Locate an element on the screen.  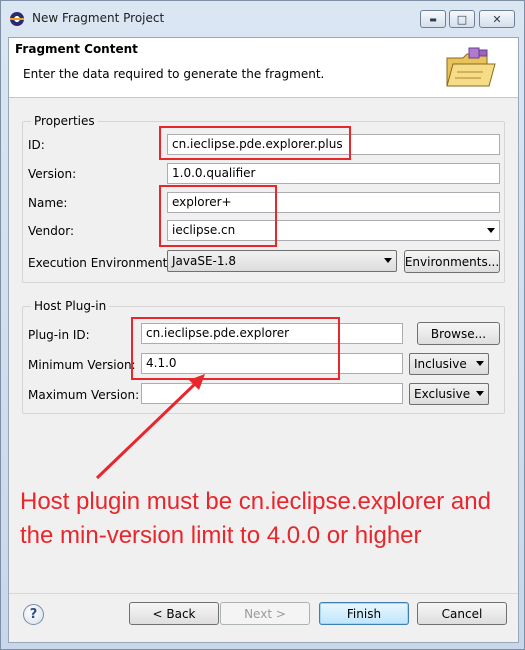
maximize-button: □ is located at coordinates (462, 19).